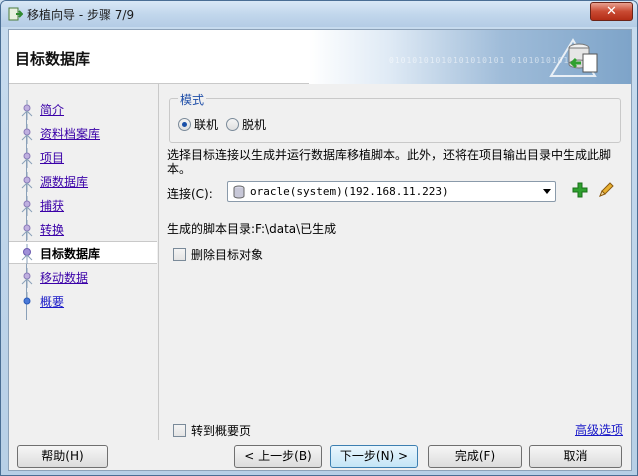 The width and height of the screenshot is (638, 476). What do you see at coordinates (83, 301) in the screenshot?
I see `nav-item-summary: 概要` at bounding box center [83, 301].